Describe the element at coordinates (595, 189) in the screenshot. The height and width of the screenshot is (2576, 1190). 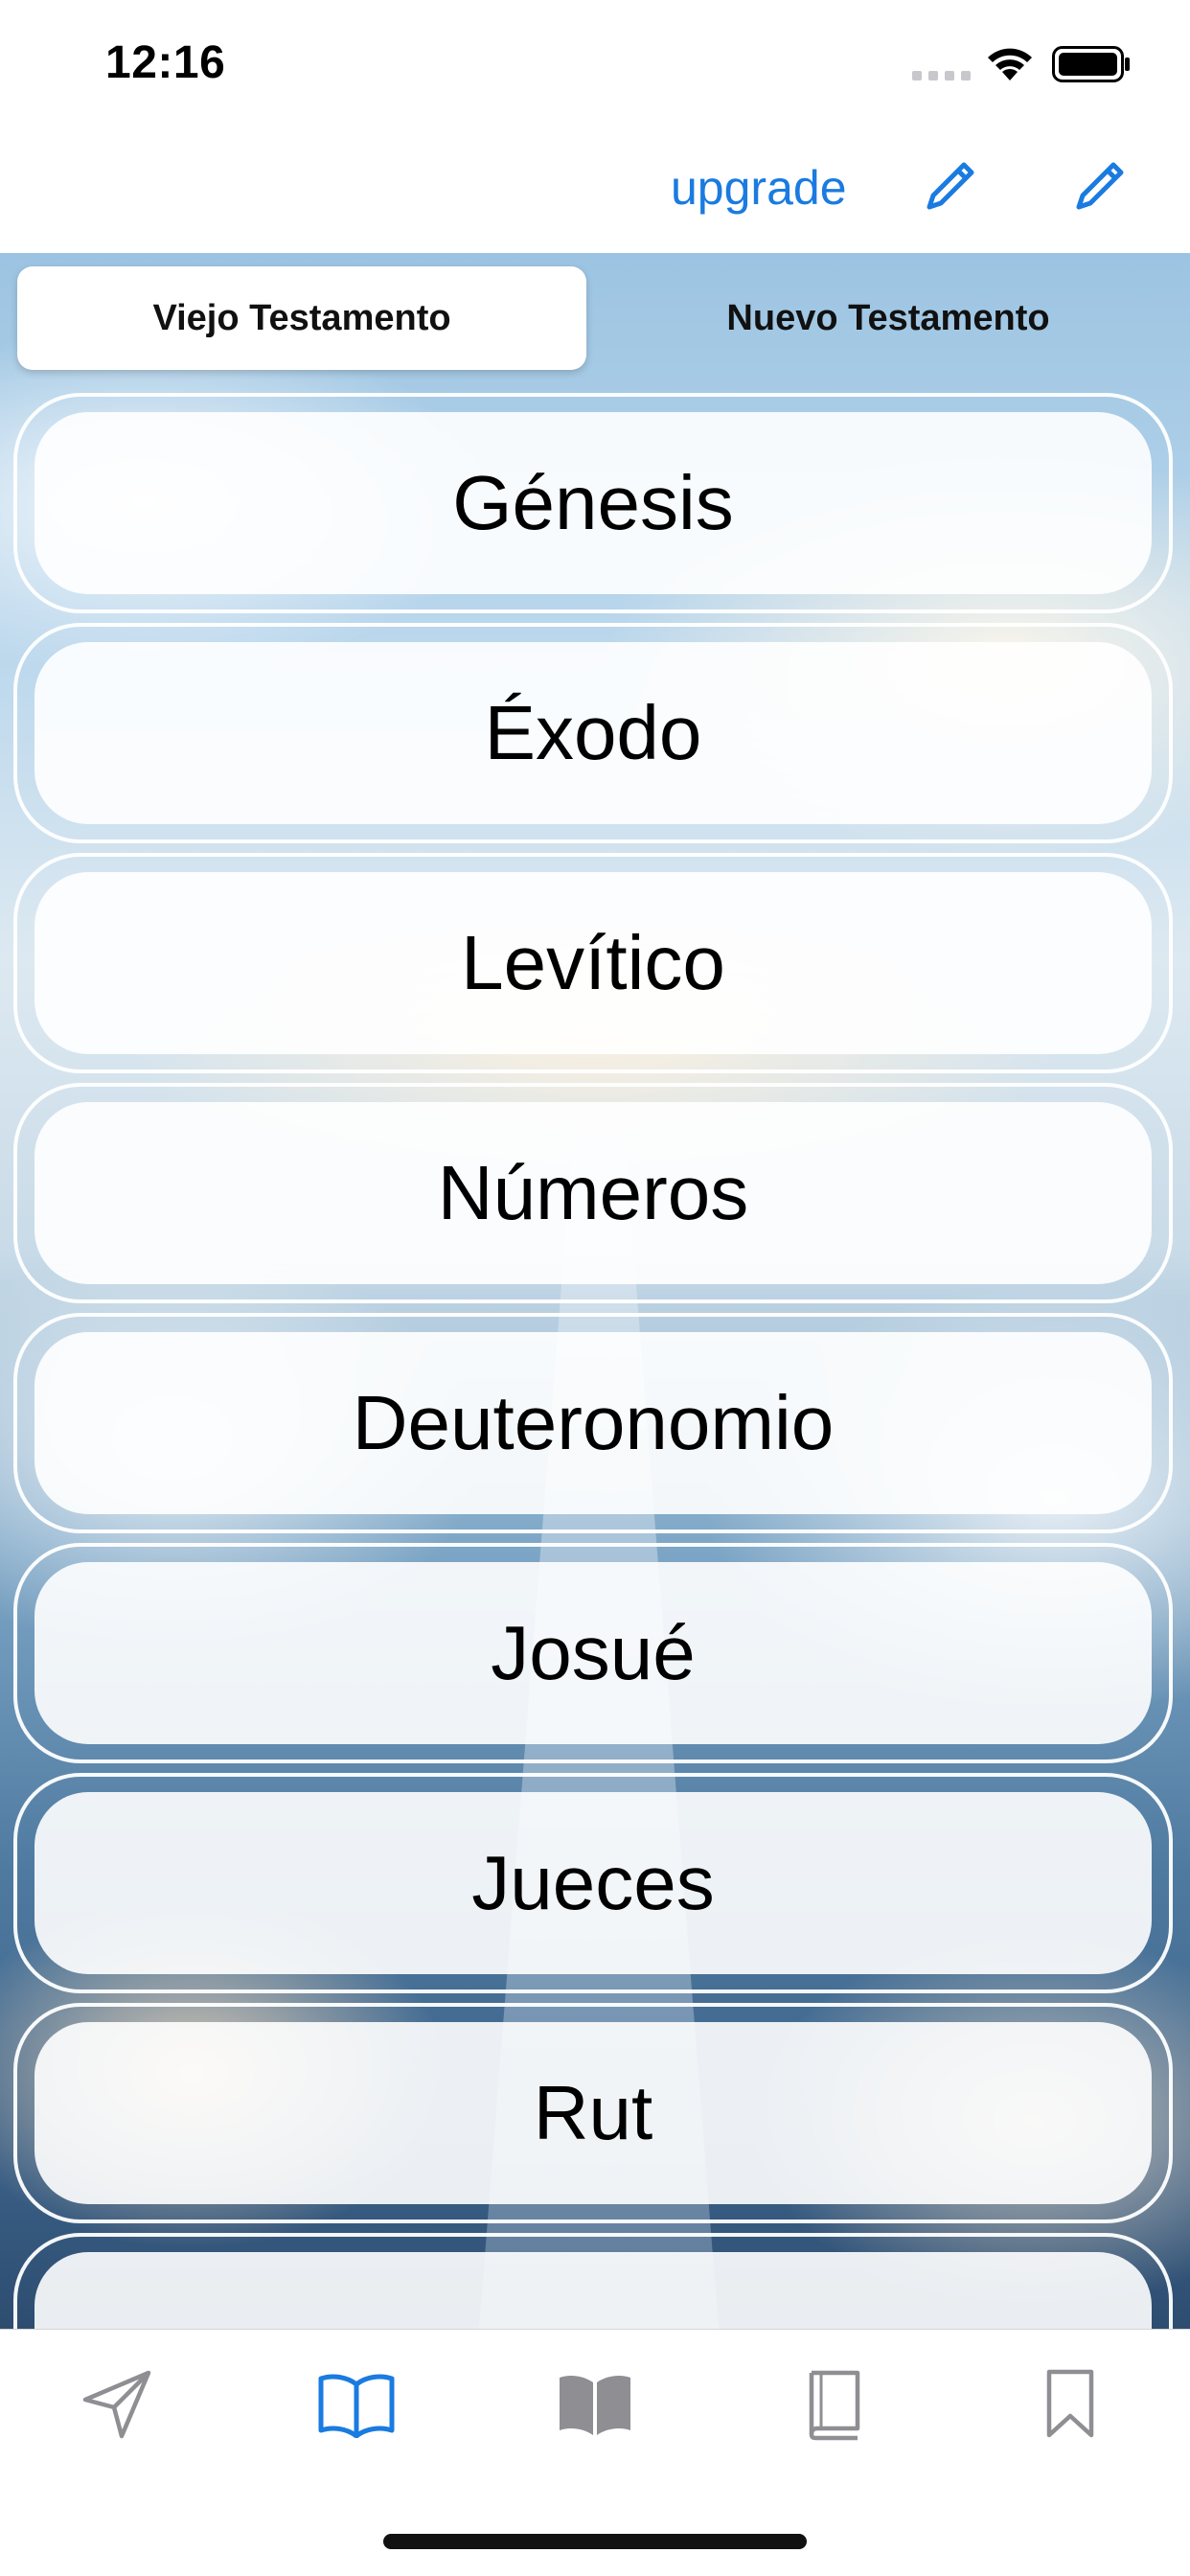
I see `nav-bar: upgrade` at that location.